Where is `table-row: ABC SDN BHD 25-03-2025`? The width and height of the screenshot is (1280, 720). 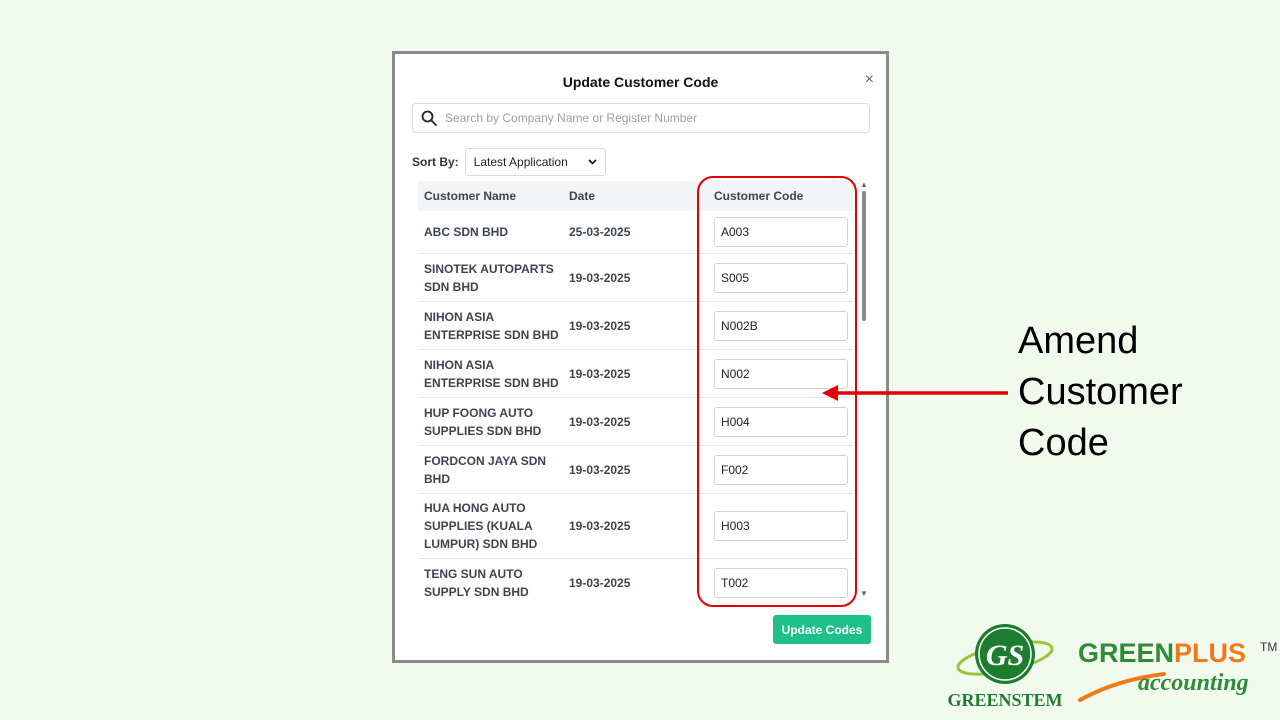 table-row: ABC SDN BHD 25-03-2025 is located at coordinates (636, 232).